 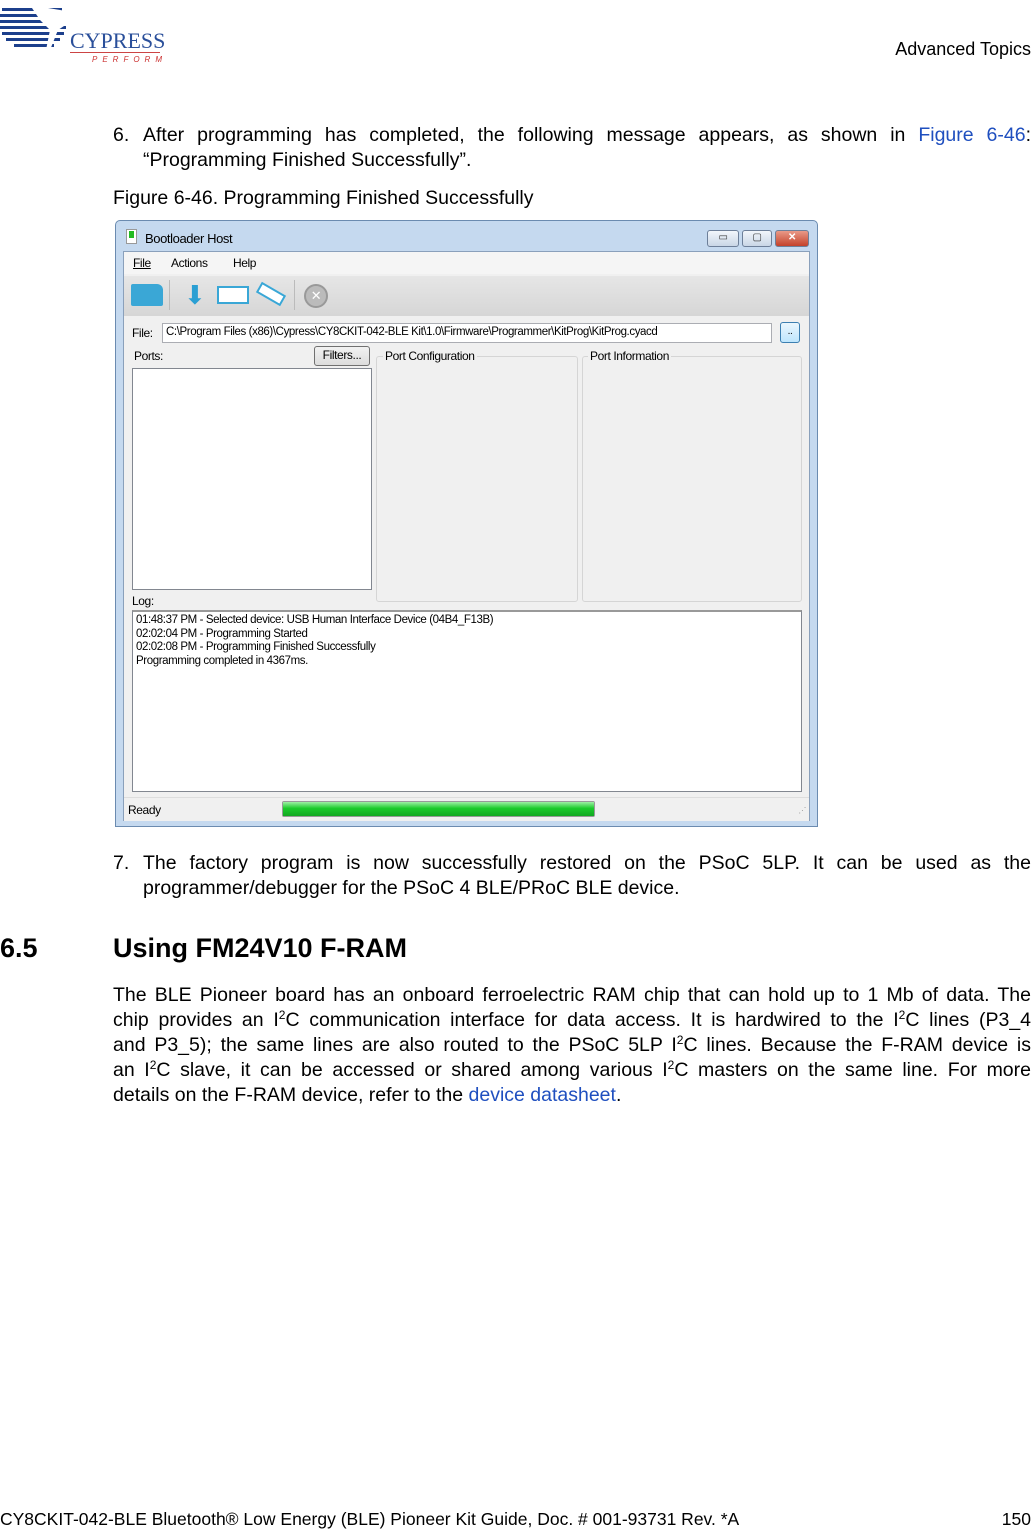 What do you see at coordinates (542, 1095) in the screenshot?
I see `datasheet-link: device datasheet` at bounding box center [542, 1095].